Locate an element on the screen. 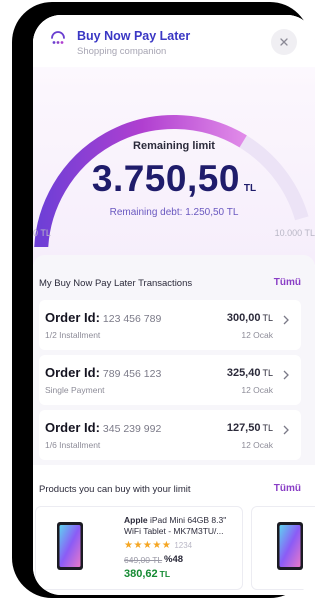 This screenshot has height=598, width=320. transaction-installment: 1/6 Installment is located at coordinates (73, 445).